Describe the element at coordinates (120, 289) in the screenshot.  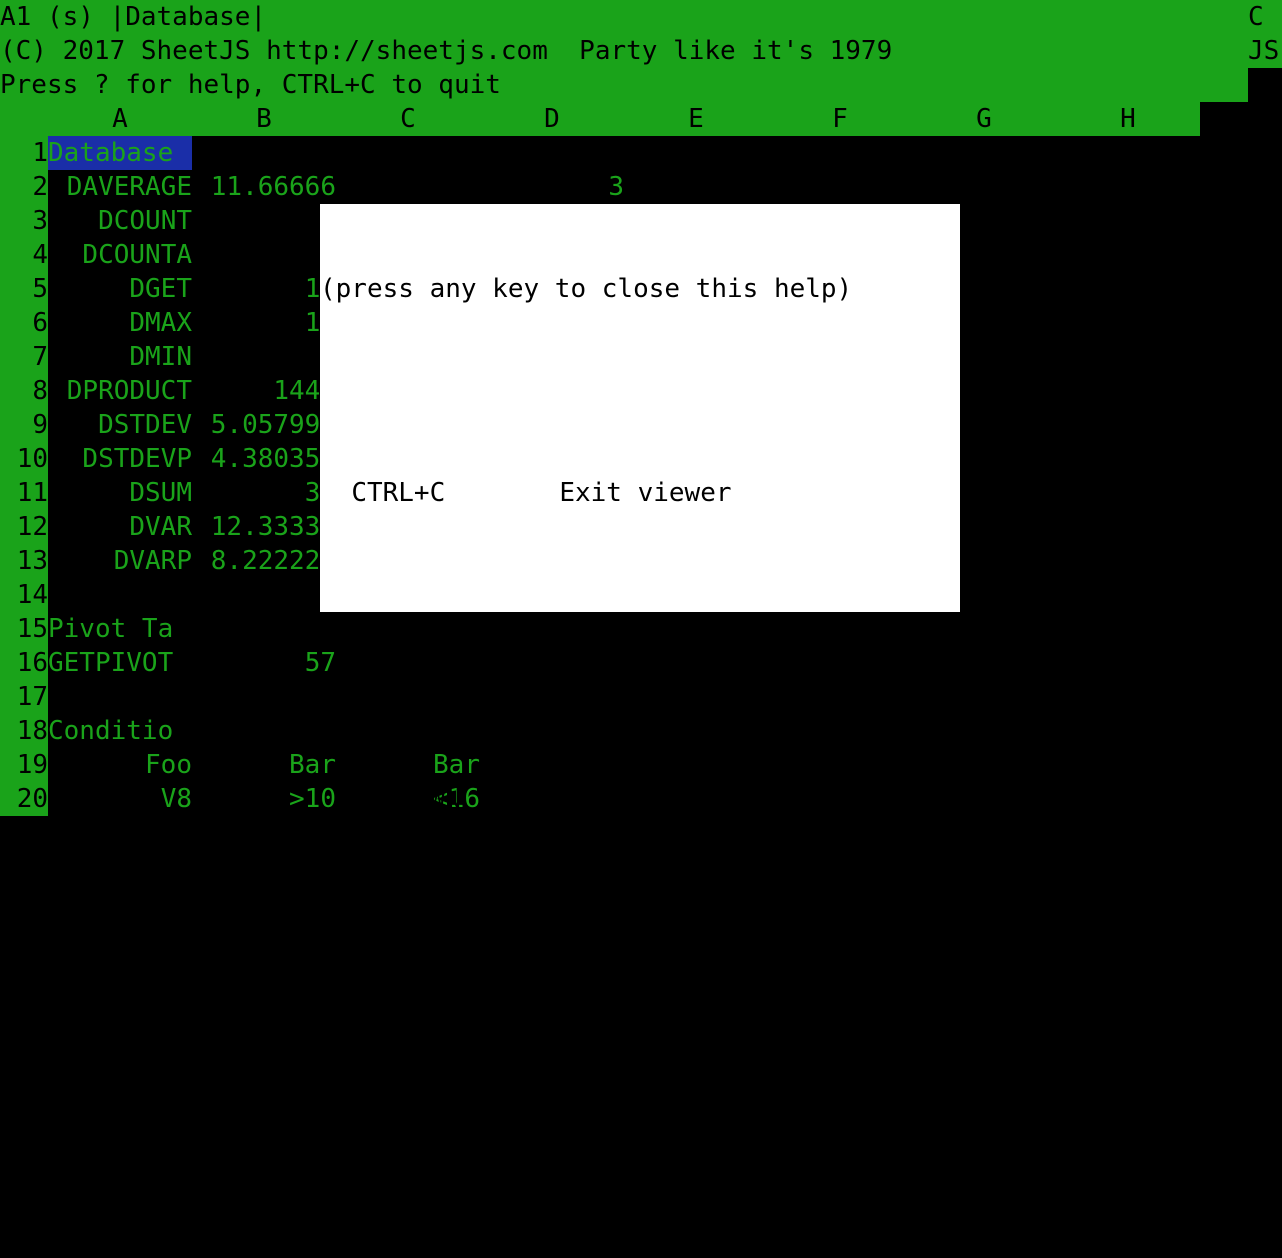
I see `cell-a: DGET` at that location.